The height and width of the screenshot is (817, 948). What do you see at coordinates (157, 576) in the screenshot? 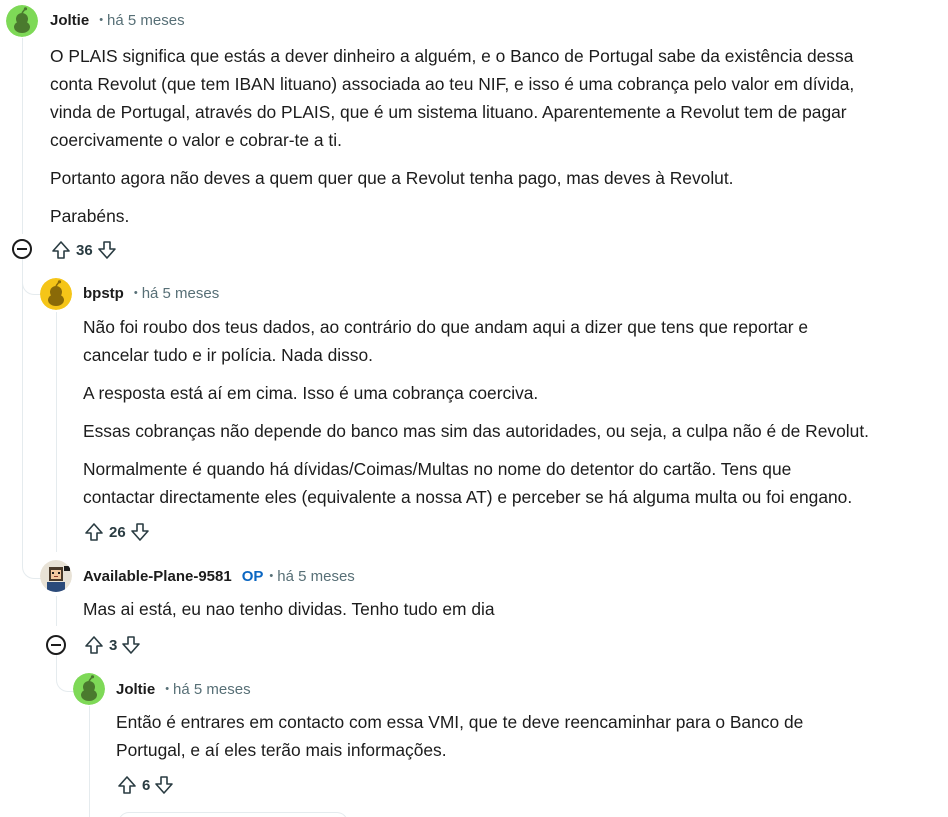
I see `author-name: Available-Plane-9581` at bounding box center [157, 576].